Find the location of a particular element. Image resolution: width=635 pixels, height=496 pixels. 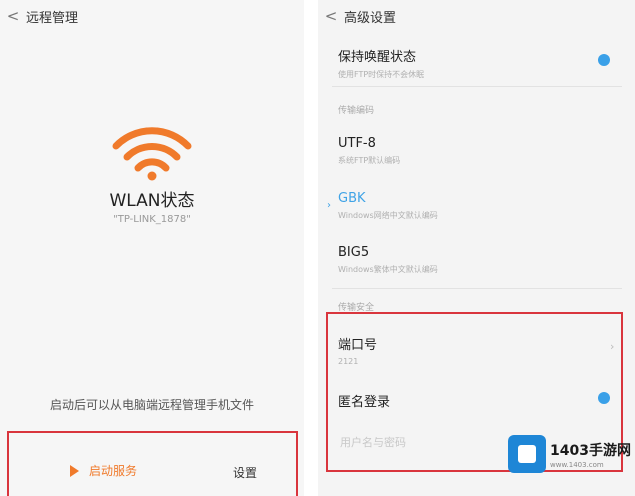

remote-hint-text: 启动后可以从电脑端远程管理手机文件 is located at coordinates (151, 405).